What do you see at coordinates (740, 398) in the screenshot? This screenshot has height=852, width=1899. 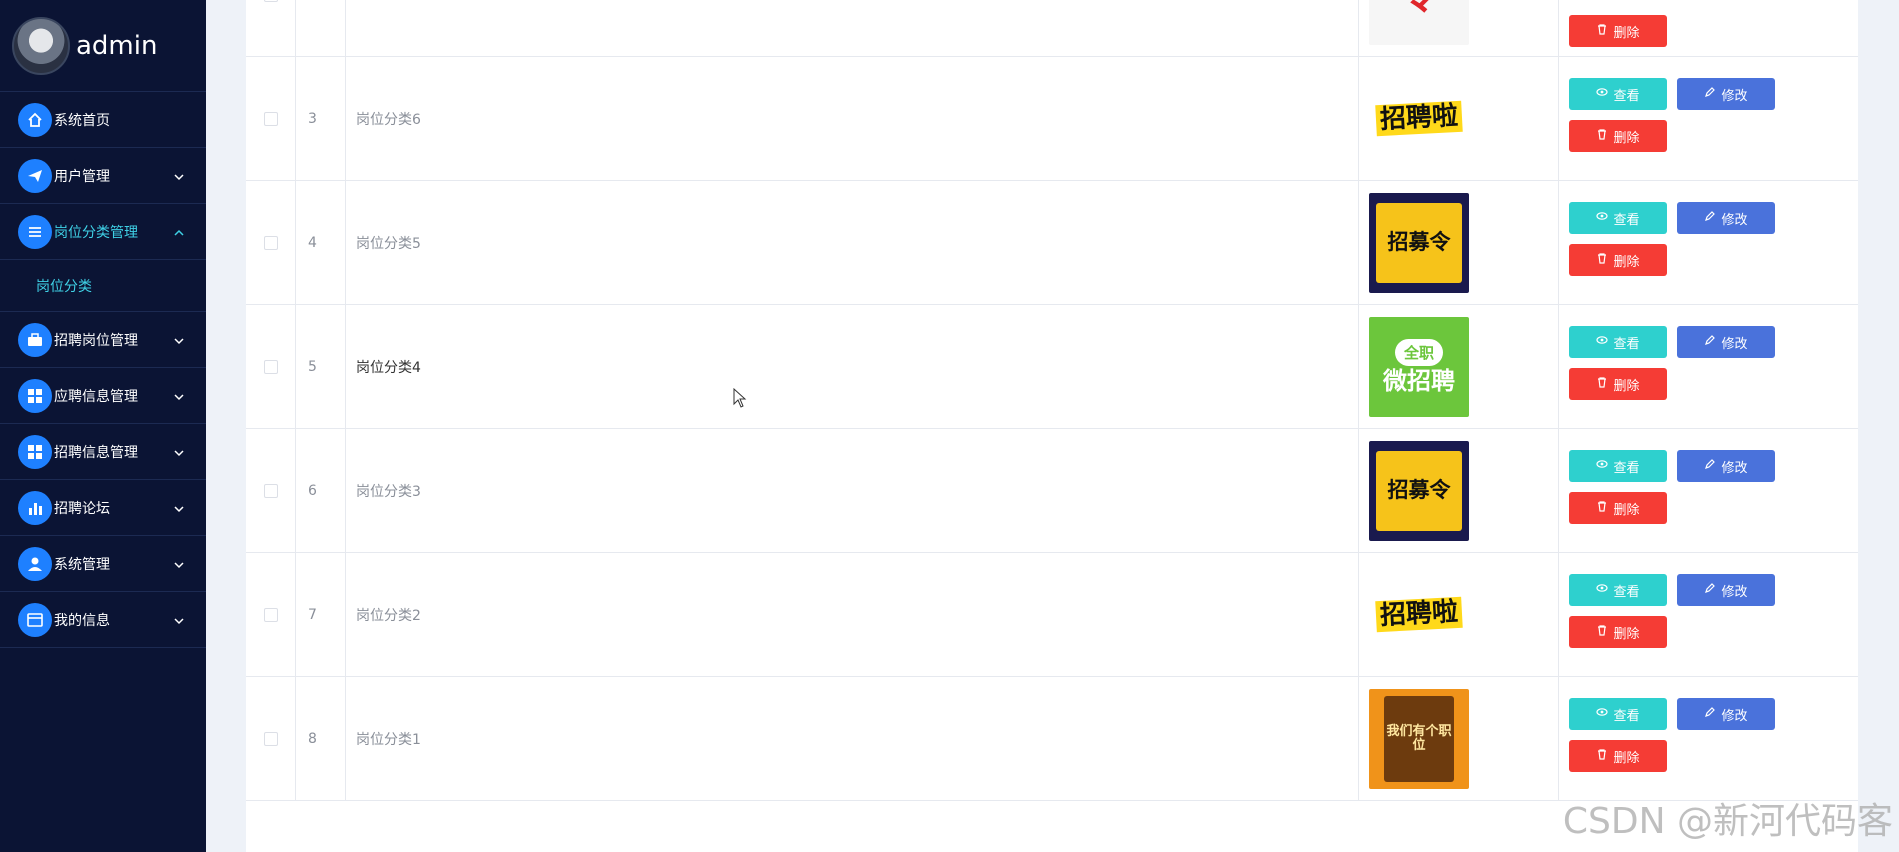 I see `mouse-cursor-icon` at bounding box center [740, 398].